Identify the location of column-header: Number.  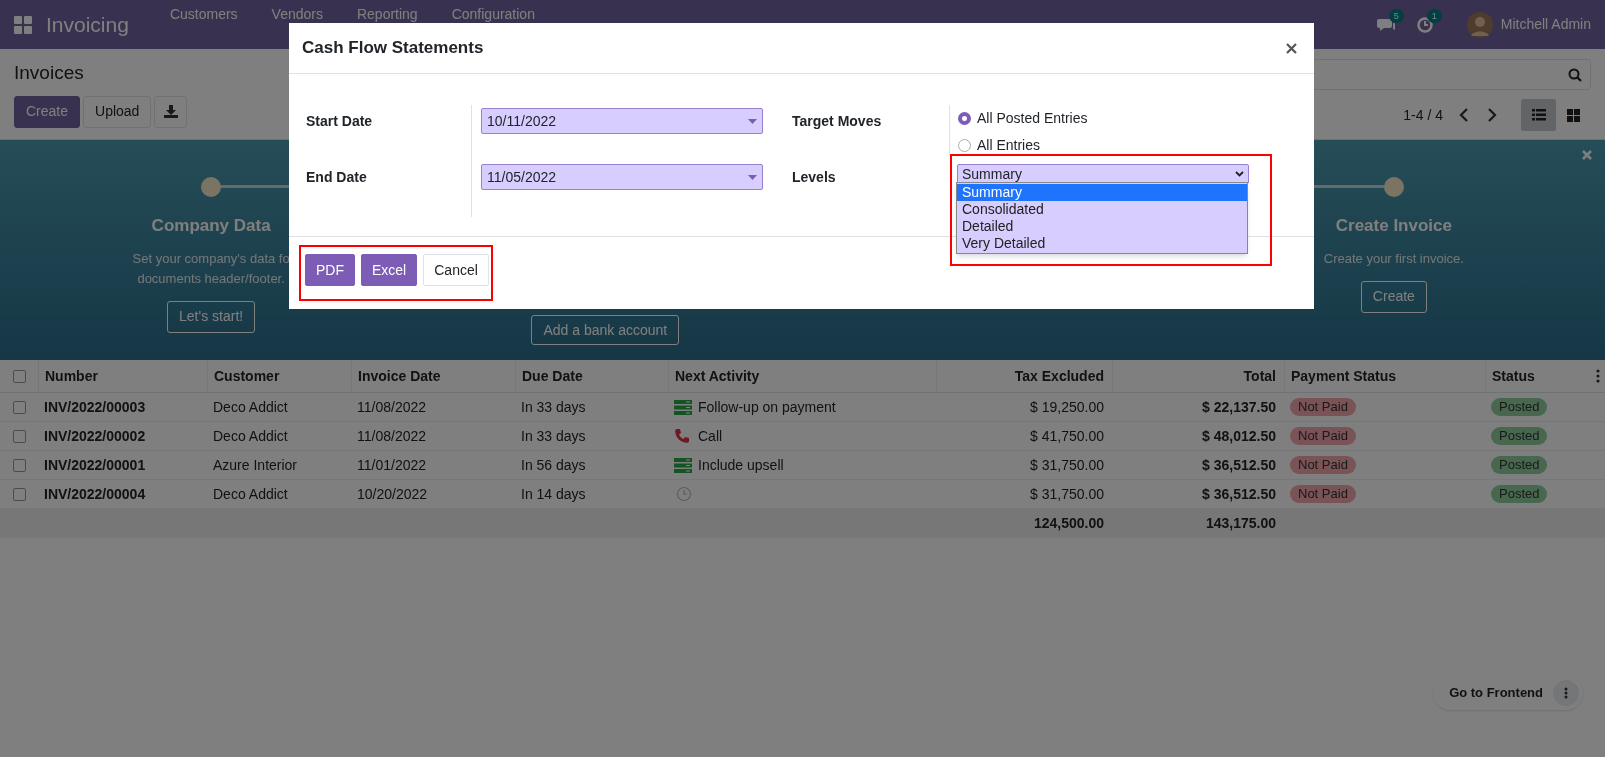
(71, 376).